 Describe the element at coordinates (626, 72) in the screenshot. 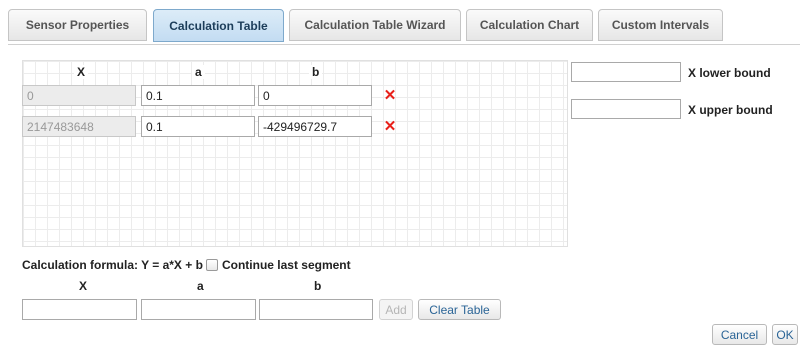

I see `x-lower-bound-input` at that location.